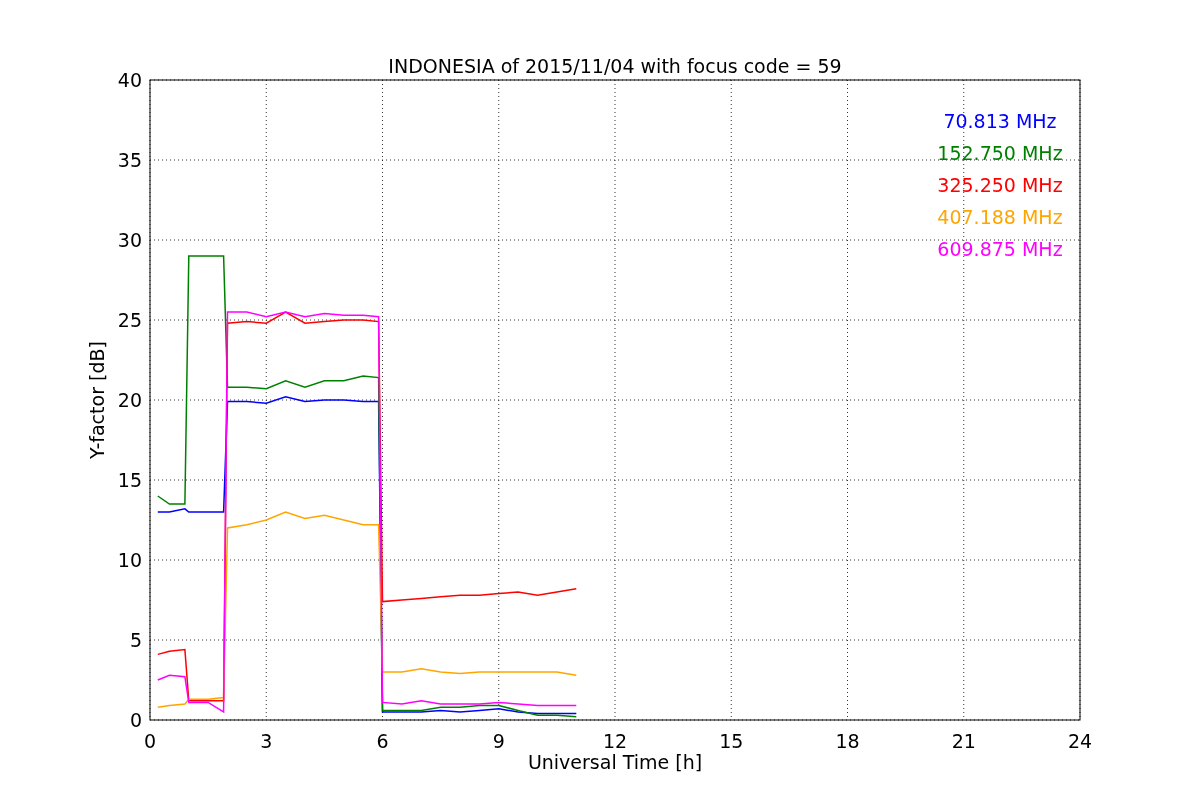  Describe the element at coordinates (1000, 217) in the screenshot. I see `legend-entry: 407.188 MHz` at that location.